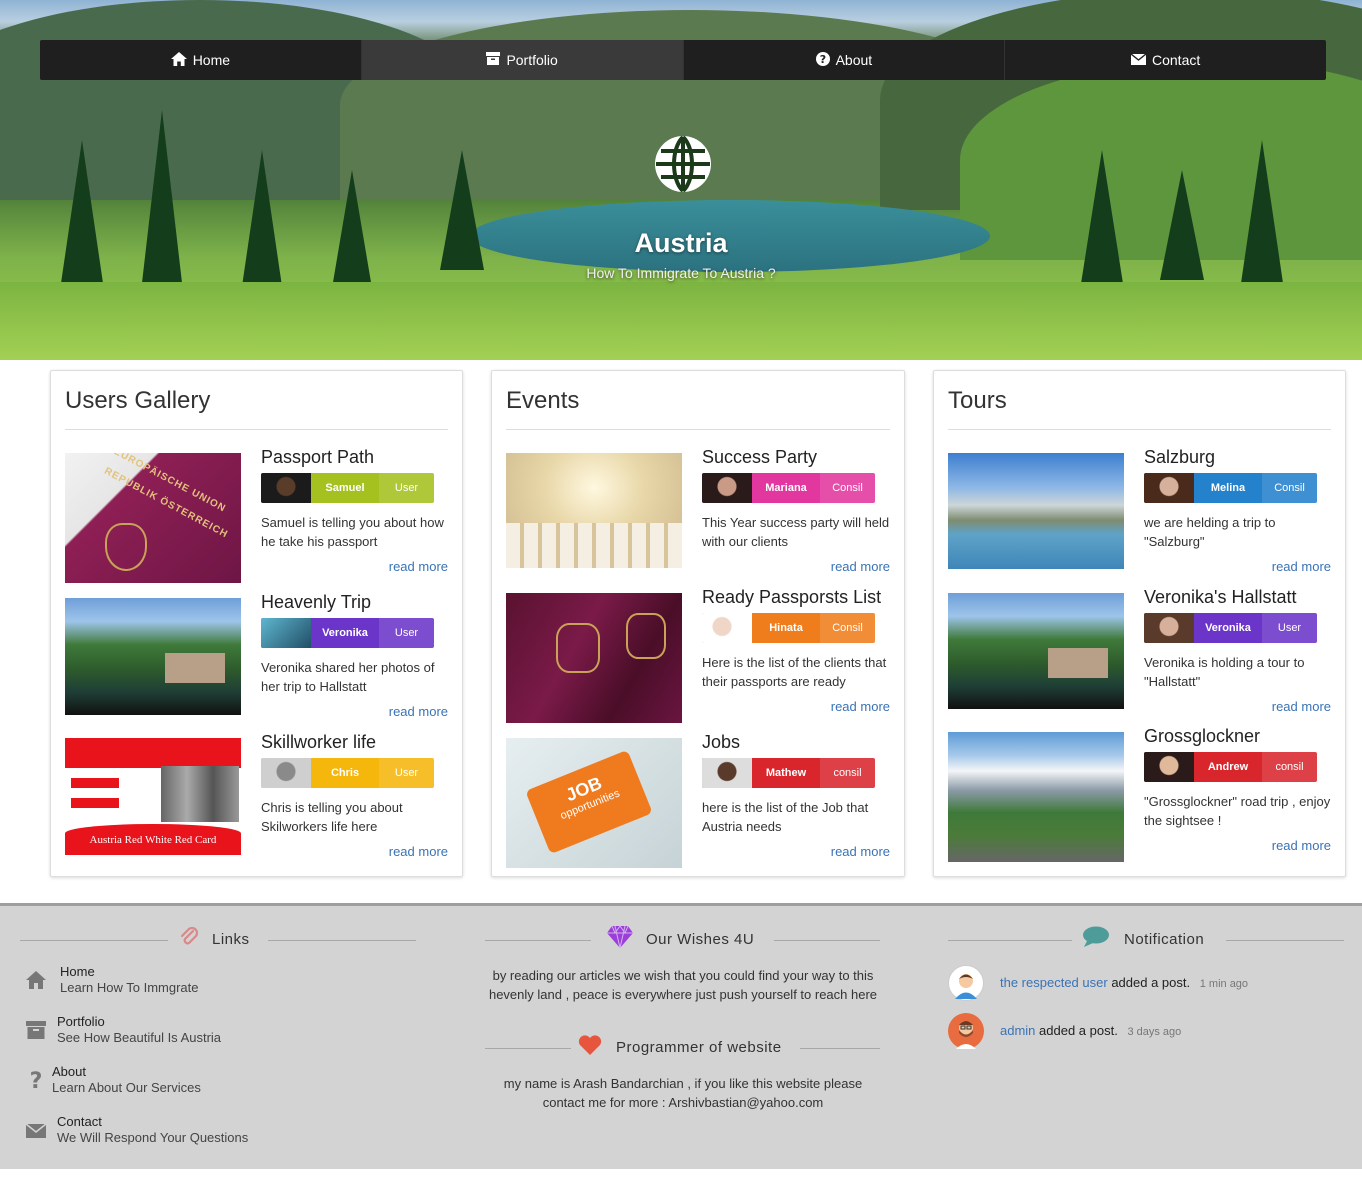  I want to click on footer-link-home: Home Learn How To Immgrate, so click(170, 984).